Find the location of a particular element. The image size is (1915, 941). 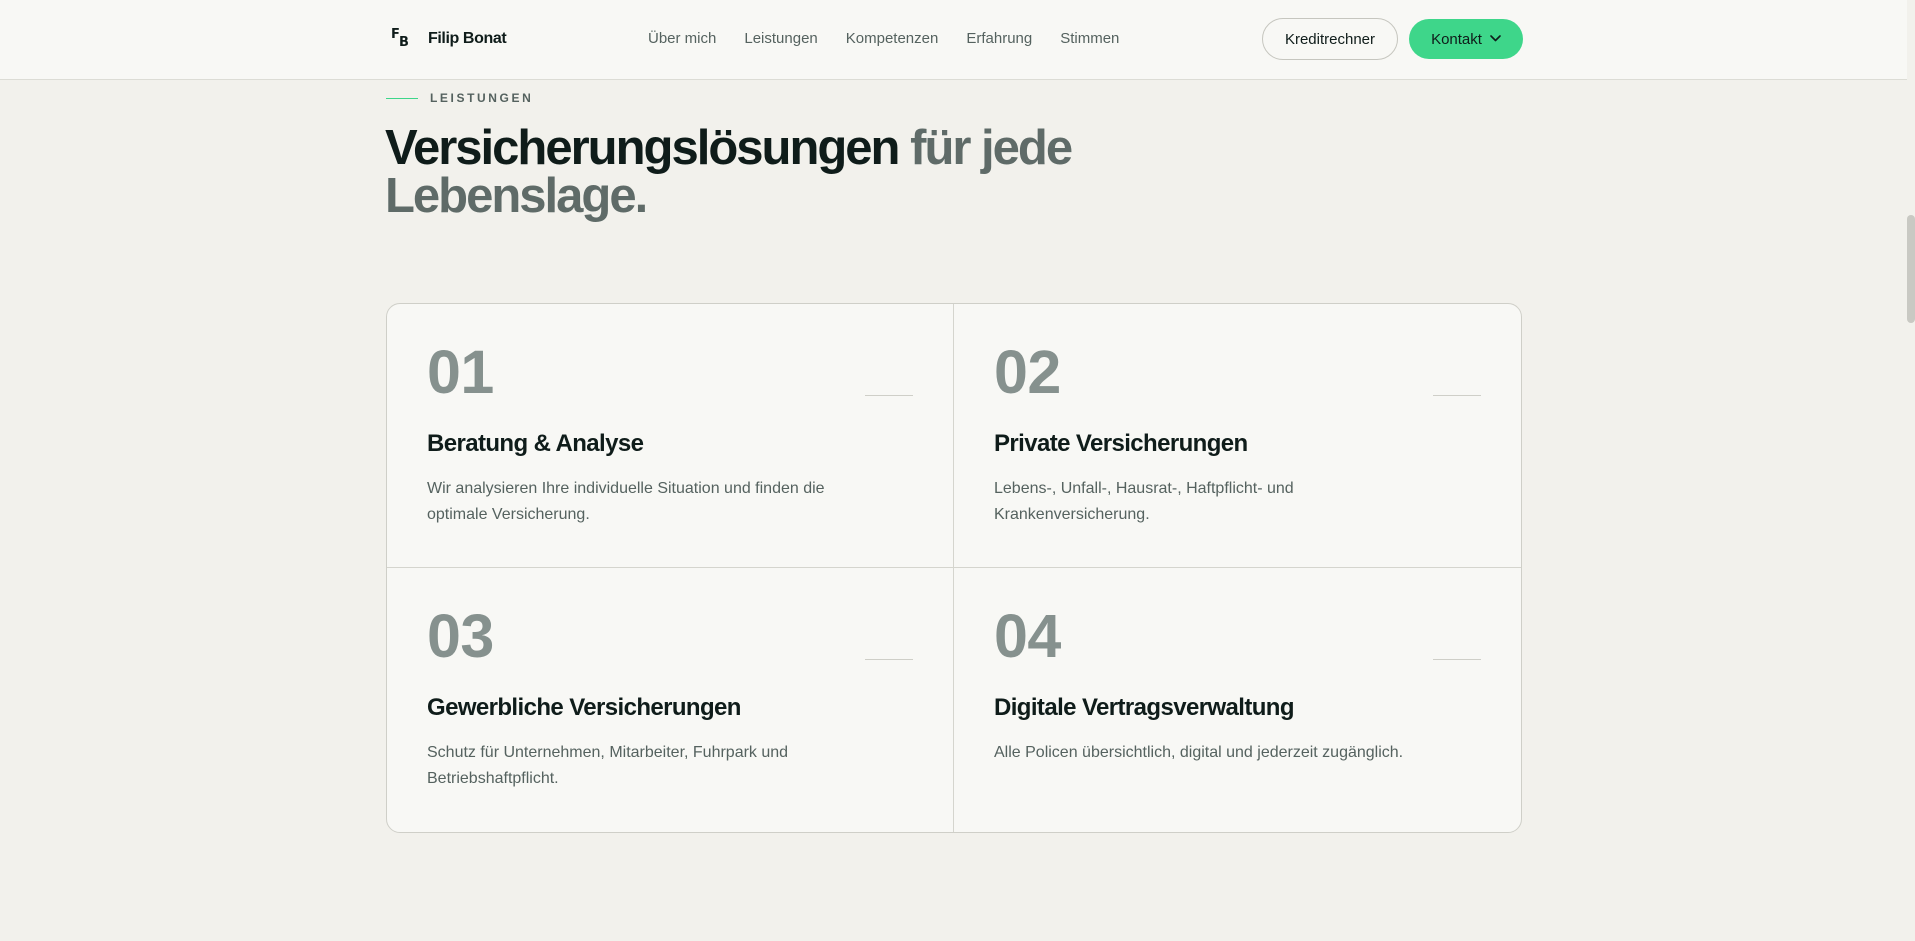

nav-item-kompetenzen: Kompetenzen is located at coordinates (892, 38).